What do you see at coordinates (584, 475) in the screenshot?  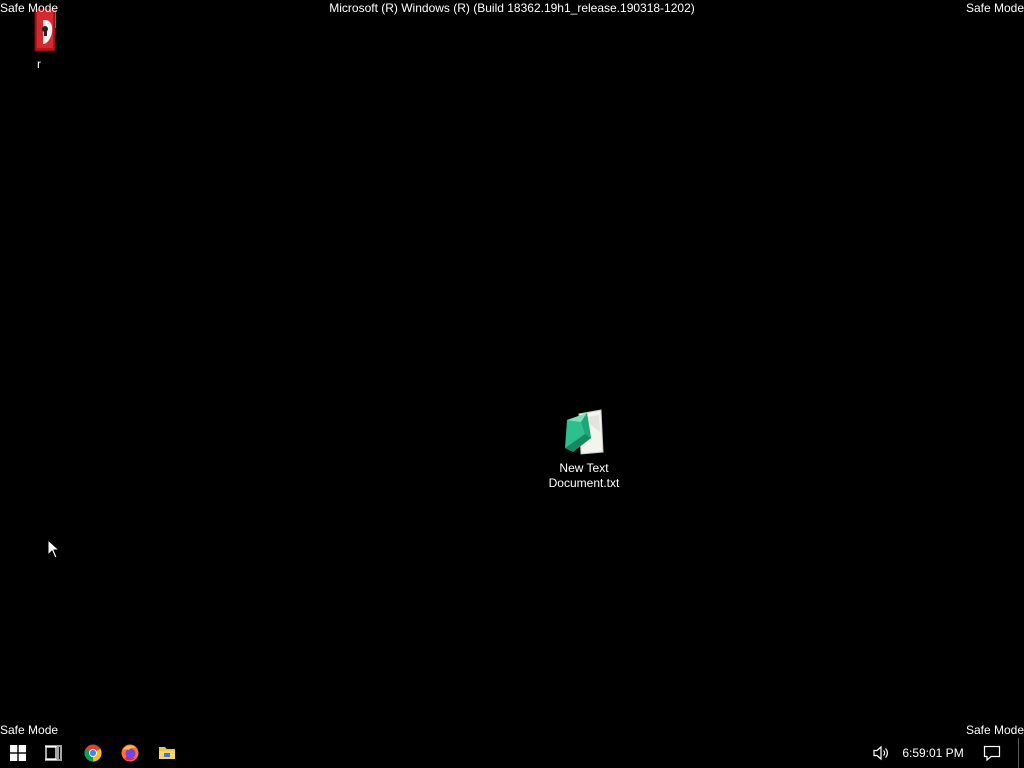 I see `desktop-icon-label: New Text Document.txt` at bounding box center [584, 475].